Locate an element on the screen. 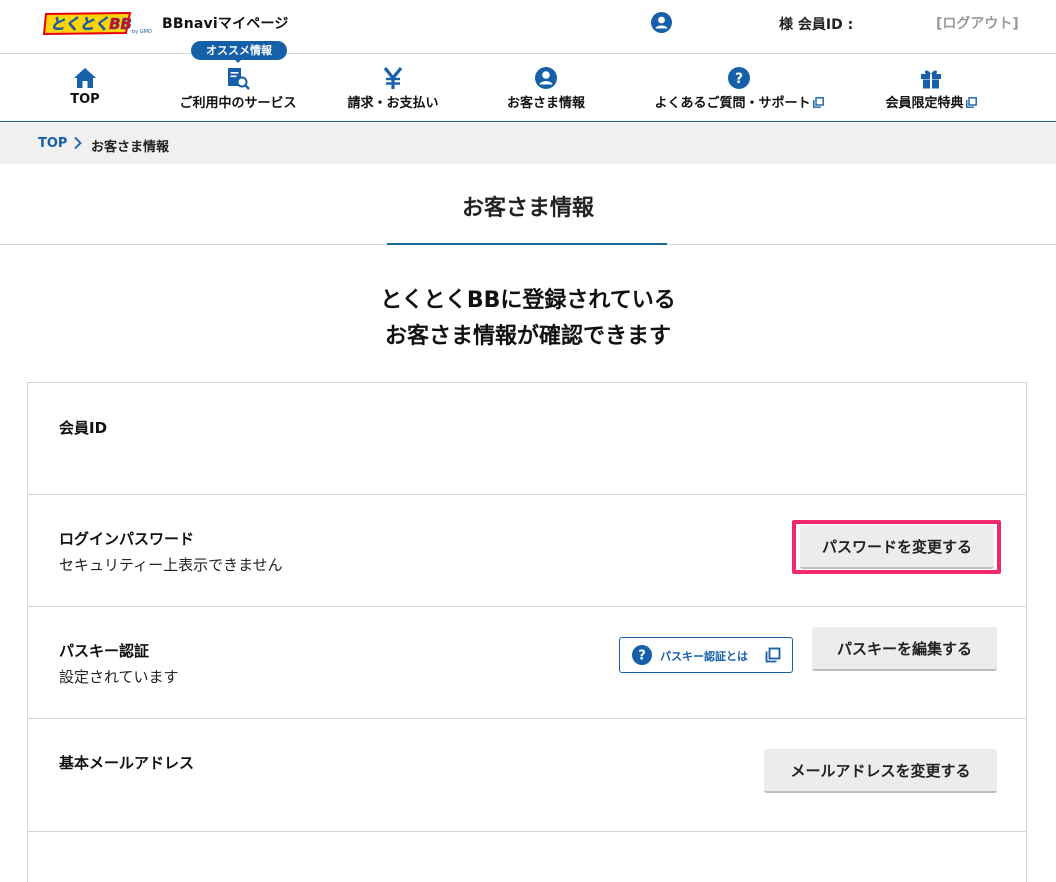  passkey-help-text: パスキー認証とは is located at coordinates (704, 656).